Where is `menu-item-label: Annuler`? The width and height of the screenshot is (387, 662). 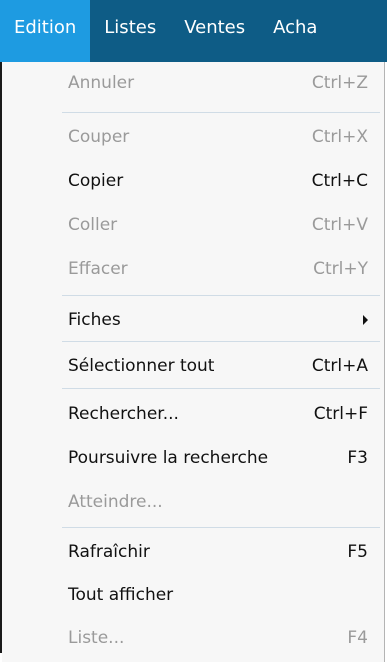
menu-item-label: Annuler is located at coordinates (101, 83).